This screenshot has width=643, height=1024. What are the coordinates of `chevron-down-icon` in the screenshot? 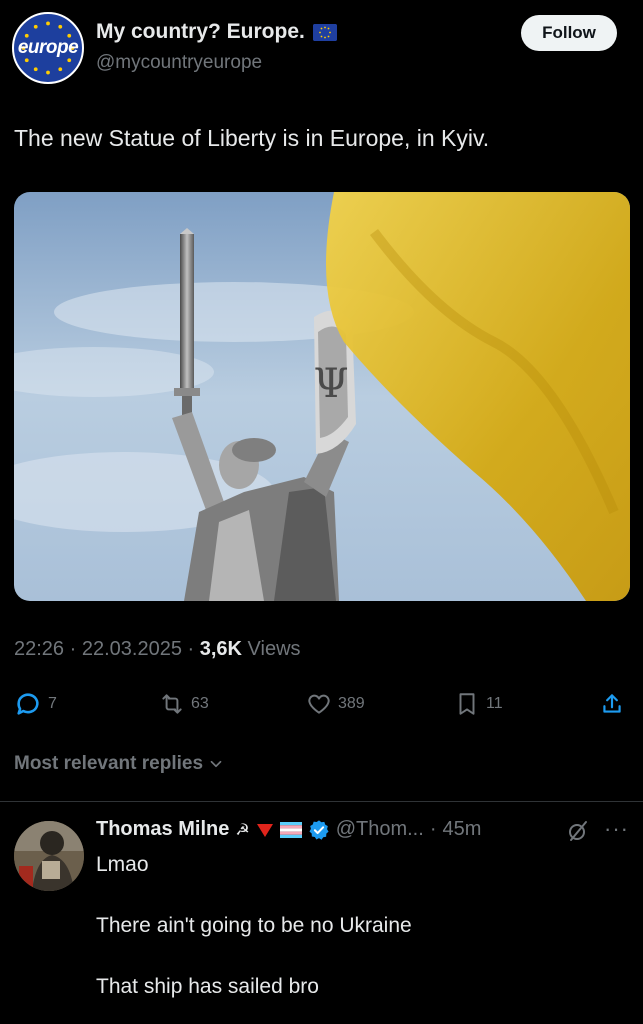 It's located at (216, 764).